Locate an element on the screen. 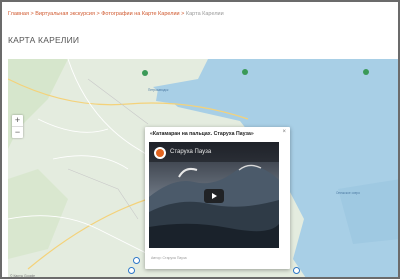  zoom-out-button: − is located at coordinates (17, 132).